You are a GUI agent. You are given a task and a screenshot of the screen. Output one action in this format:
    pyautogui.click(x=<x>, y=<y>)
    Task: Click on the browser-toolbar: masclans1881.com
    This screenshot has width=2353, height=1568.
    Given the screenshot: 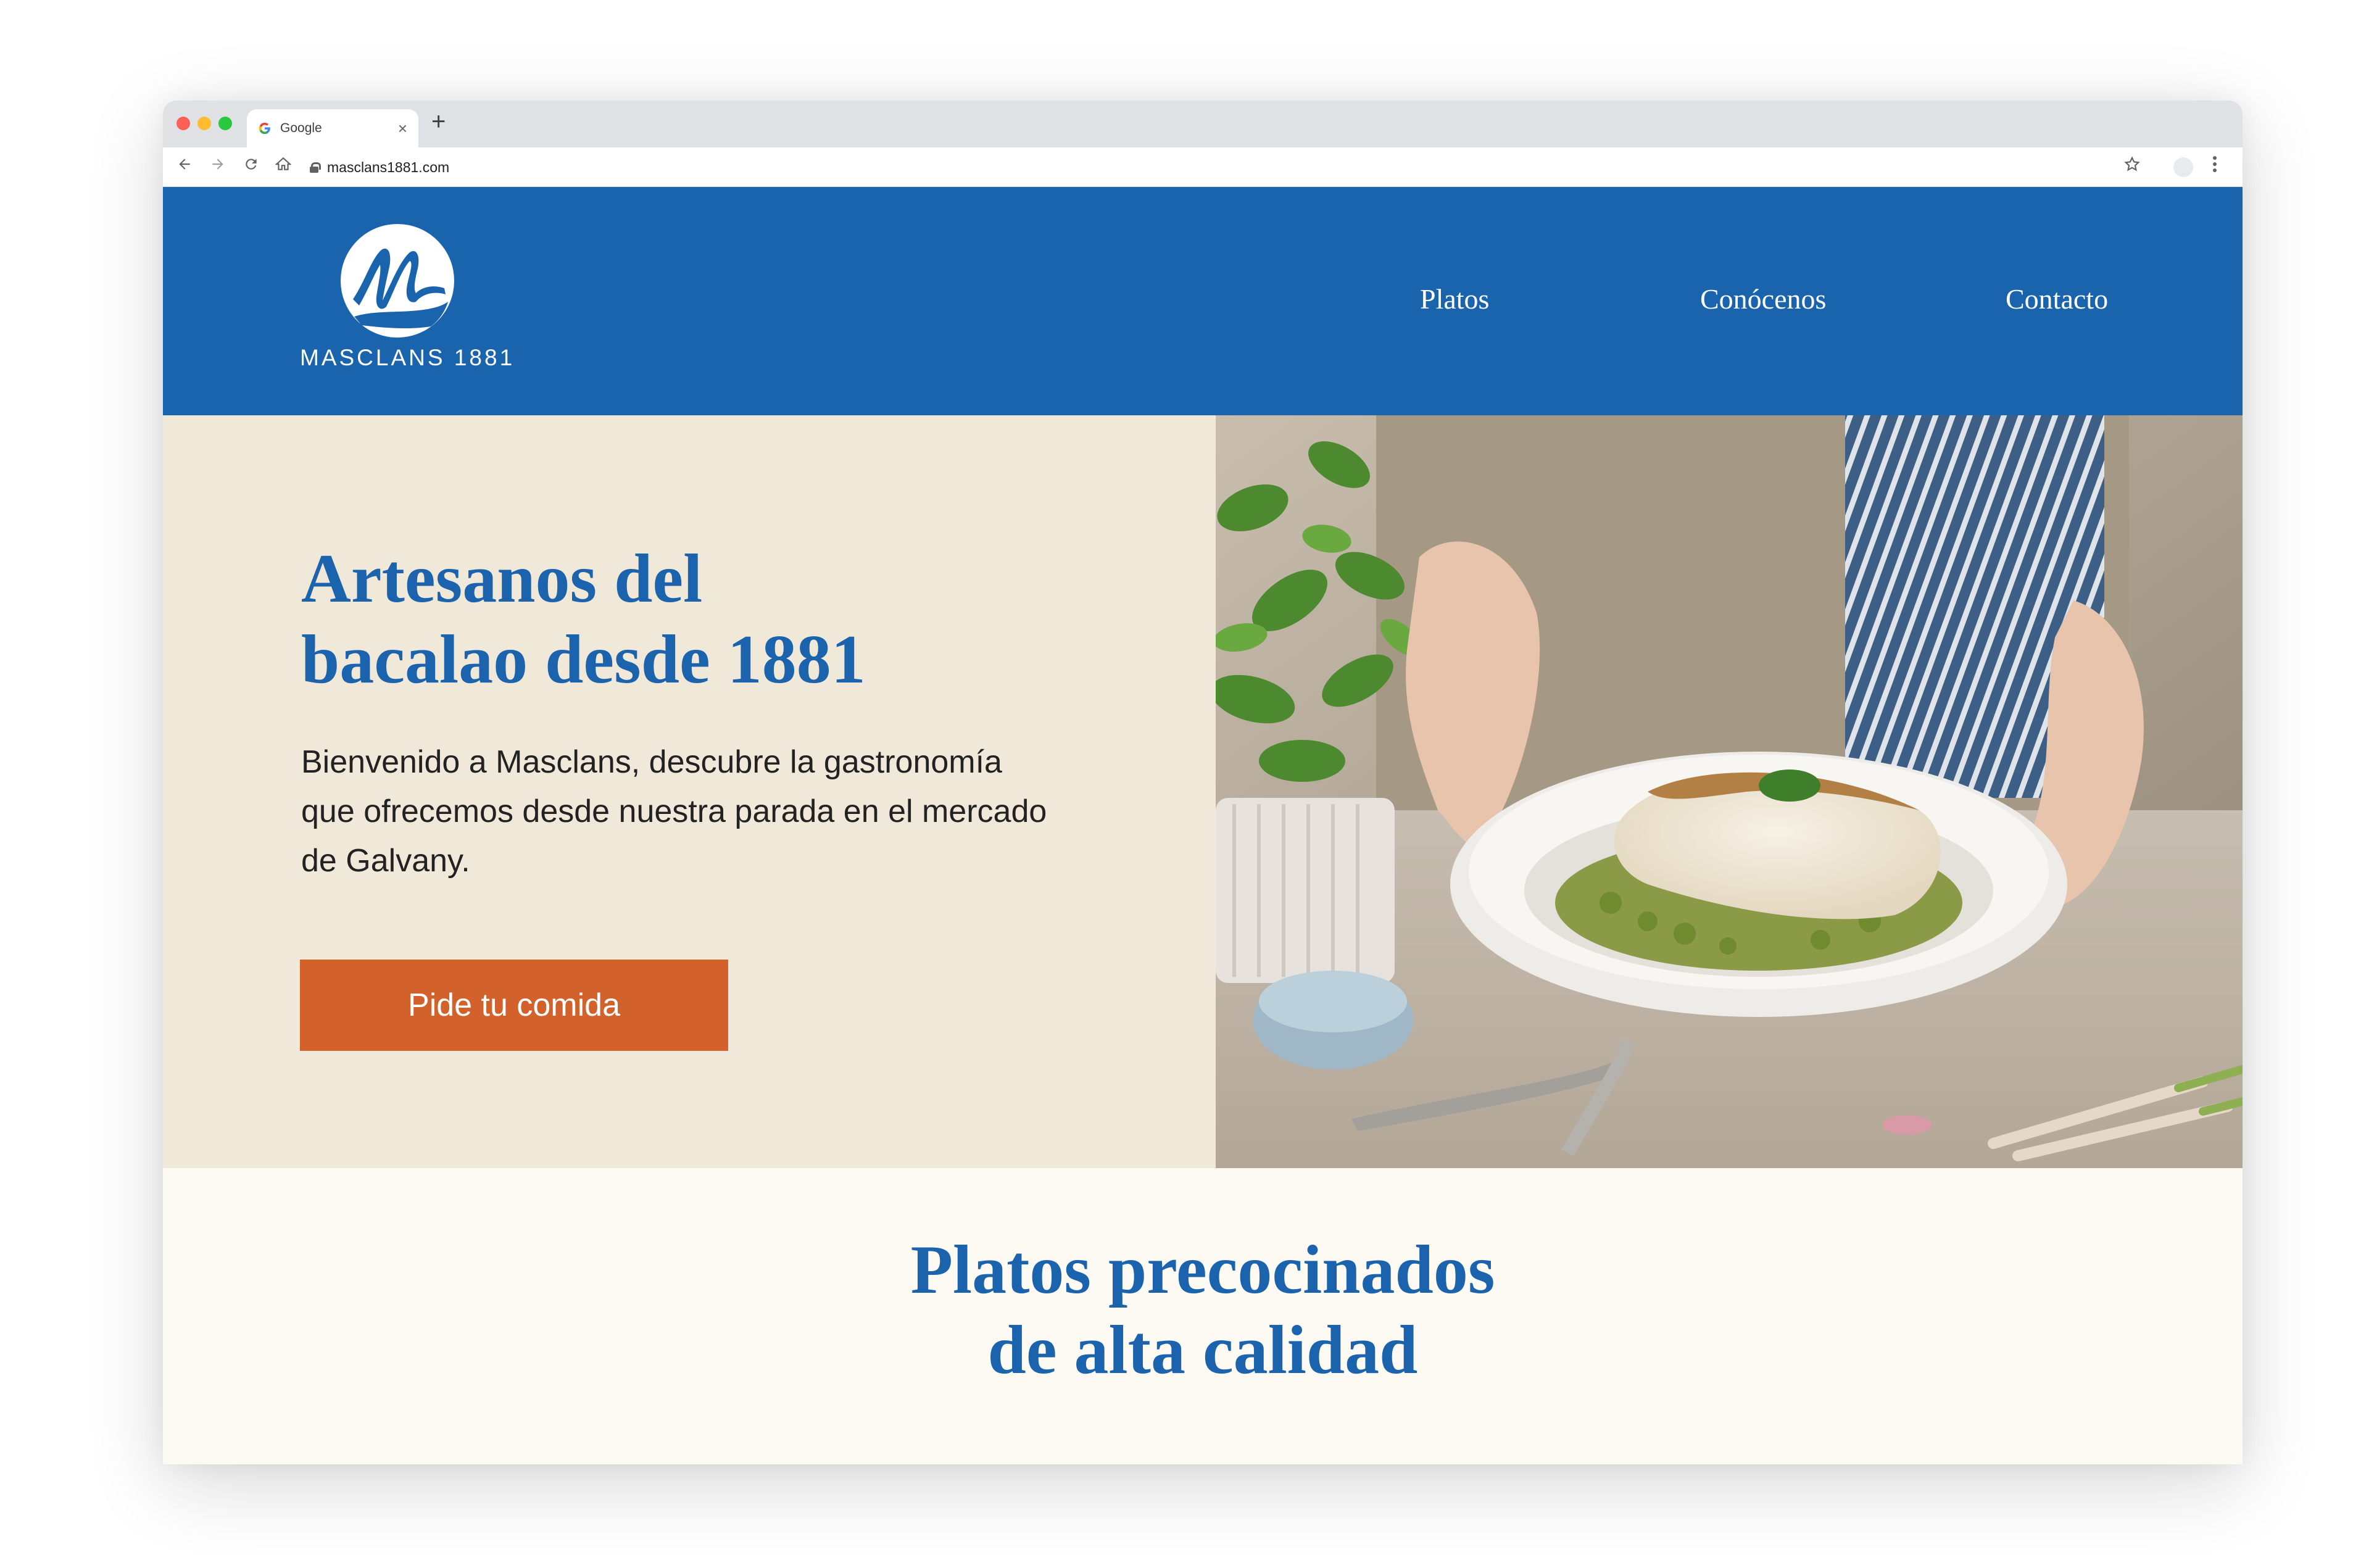 What is the action you would take?
    pyautogui.click(x=1203, y=167)
    